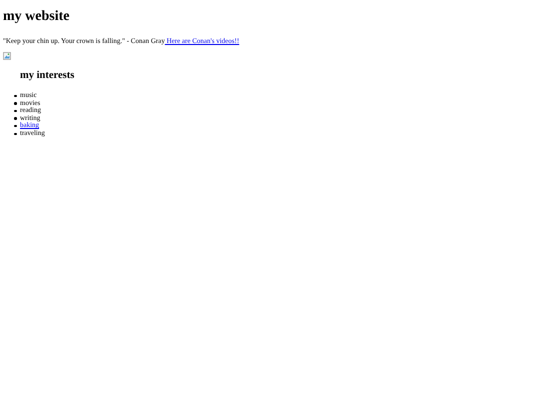 This screenshot has height=405, width=540. What do you see at coordinates (48, 76) in the screenshot?
I see `section-heading: my interests` at bounding box center [48, 76].